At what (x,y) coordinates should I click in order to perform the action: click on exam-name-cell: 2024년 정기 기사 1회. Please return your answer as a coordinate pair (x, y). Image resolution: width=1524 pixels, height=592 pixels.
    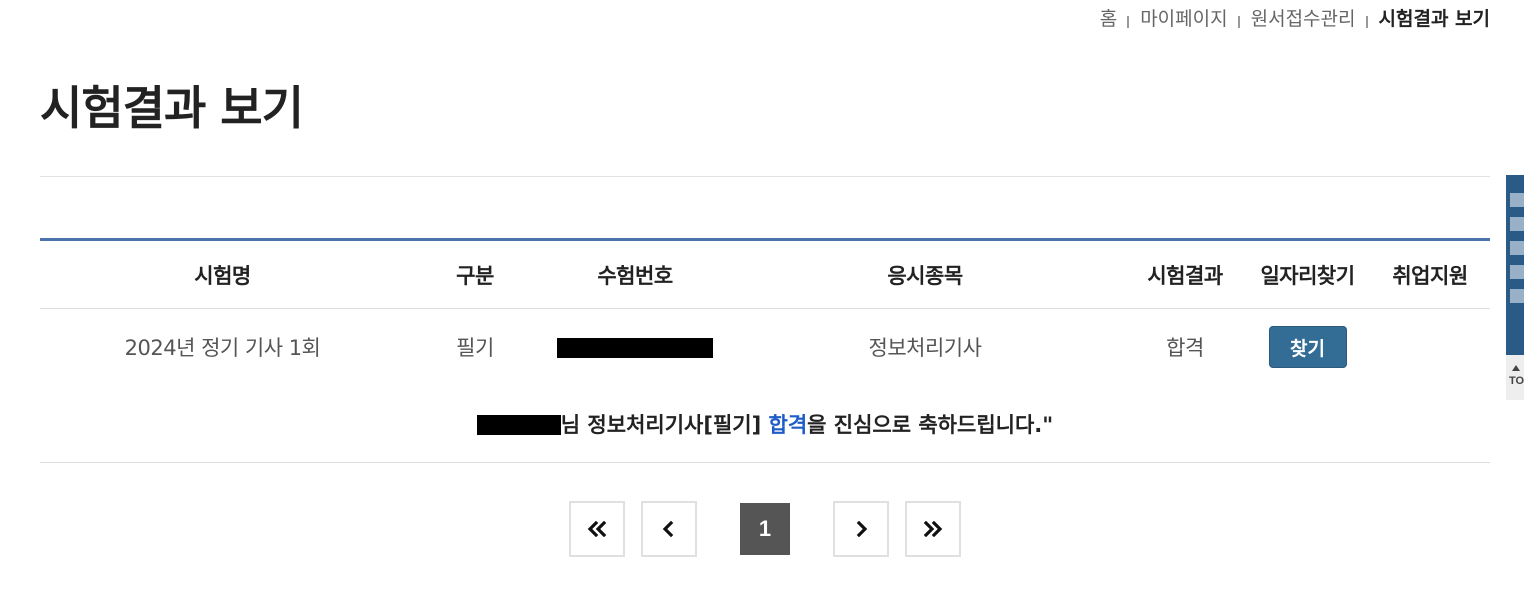
    Looking at the image, I should click on (222, 348).